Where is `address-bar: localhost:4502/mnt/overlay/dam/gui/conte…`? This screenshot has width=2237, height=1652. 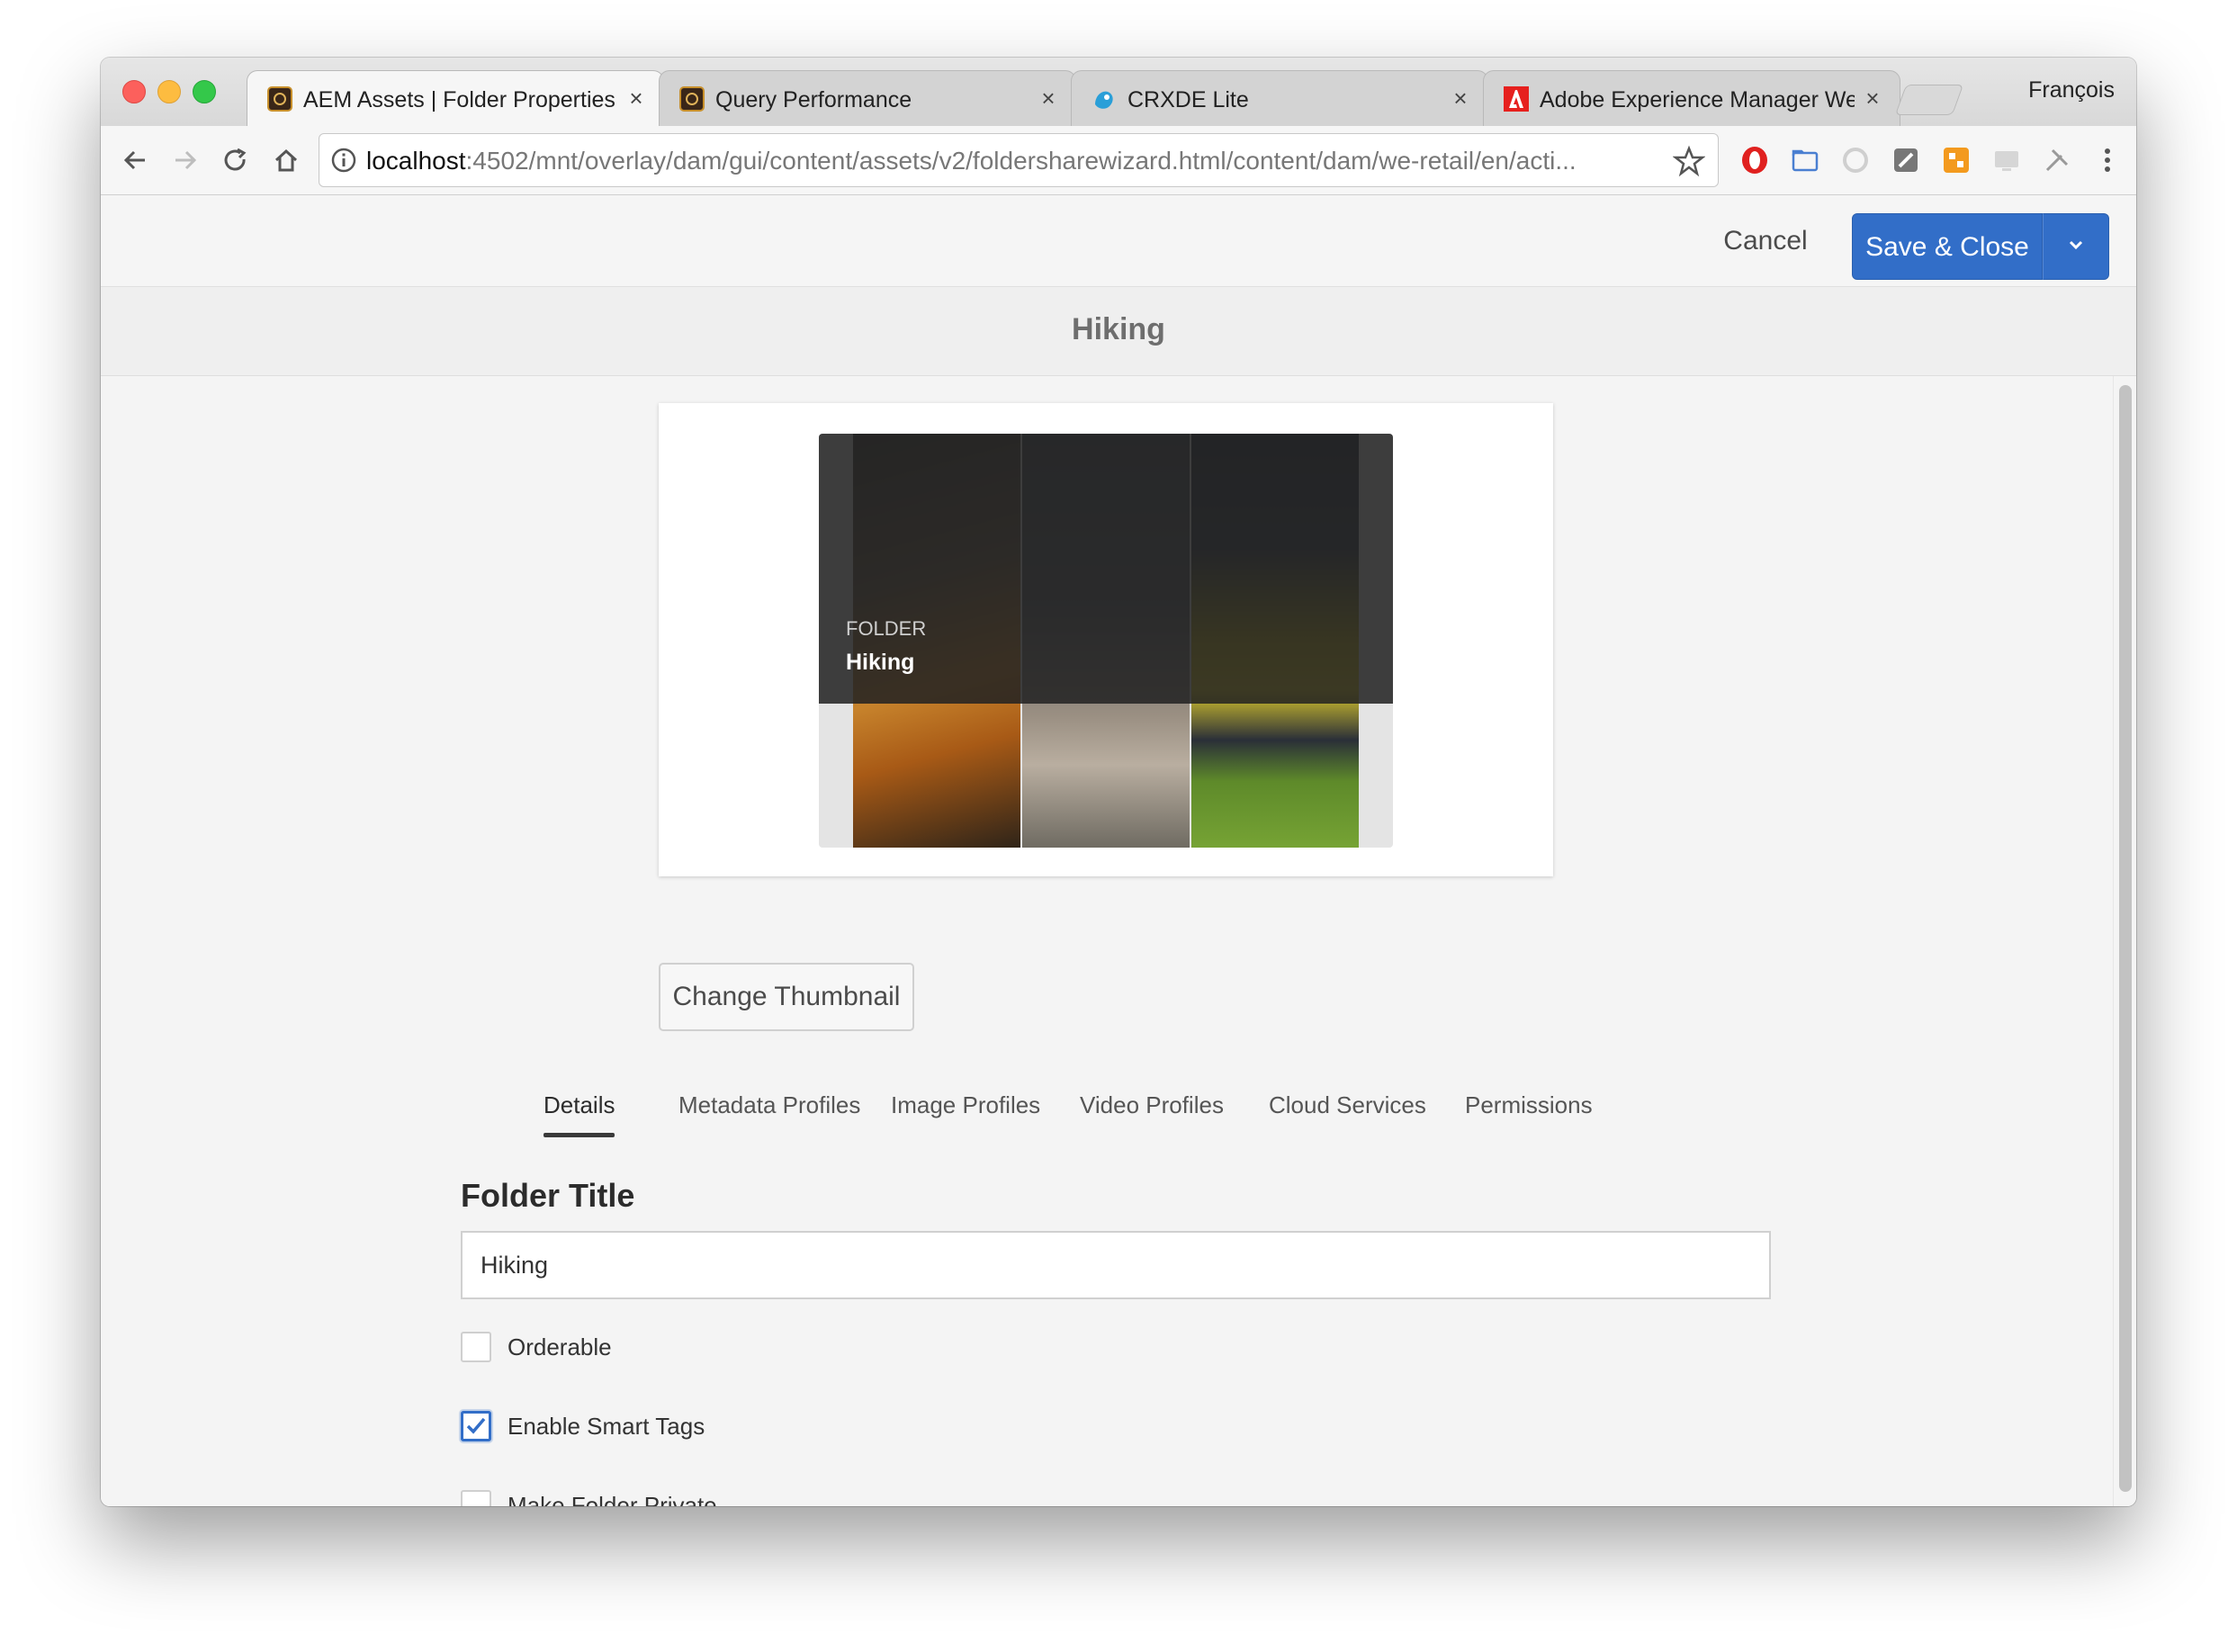
address-bar: localhost:4502/mnt/overlay/dam/gui/conte… is located at coordinates (1019, 160).